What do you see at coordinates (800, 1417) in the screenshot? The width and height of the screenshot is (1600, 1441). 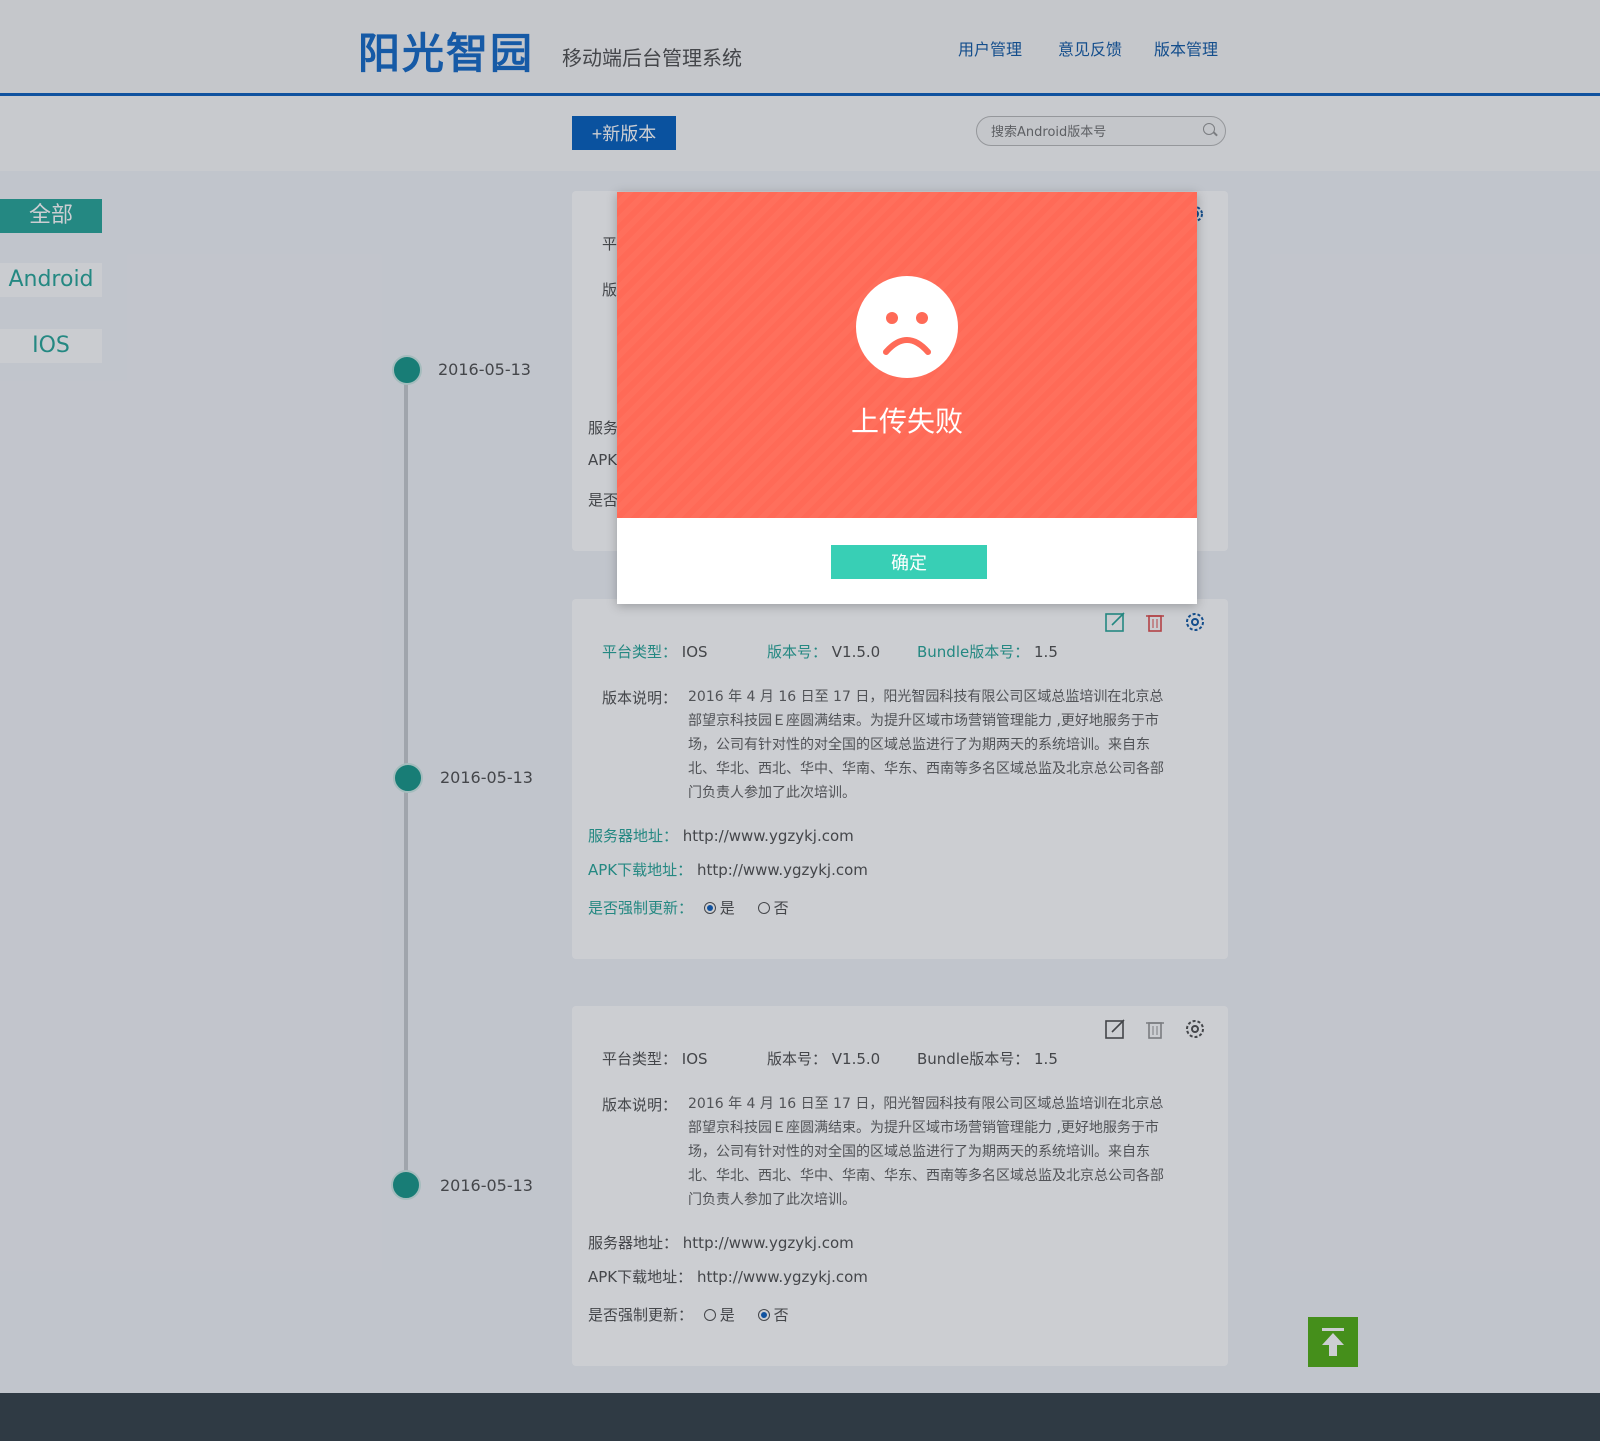 I see `page-footer` at bounding box center [800, 1417].